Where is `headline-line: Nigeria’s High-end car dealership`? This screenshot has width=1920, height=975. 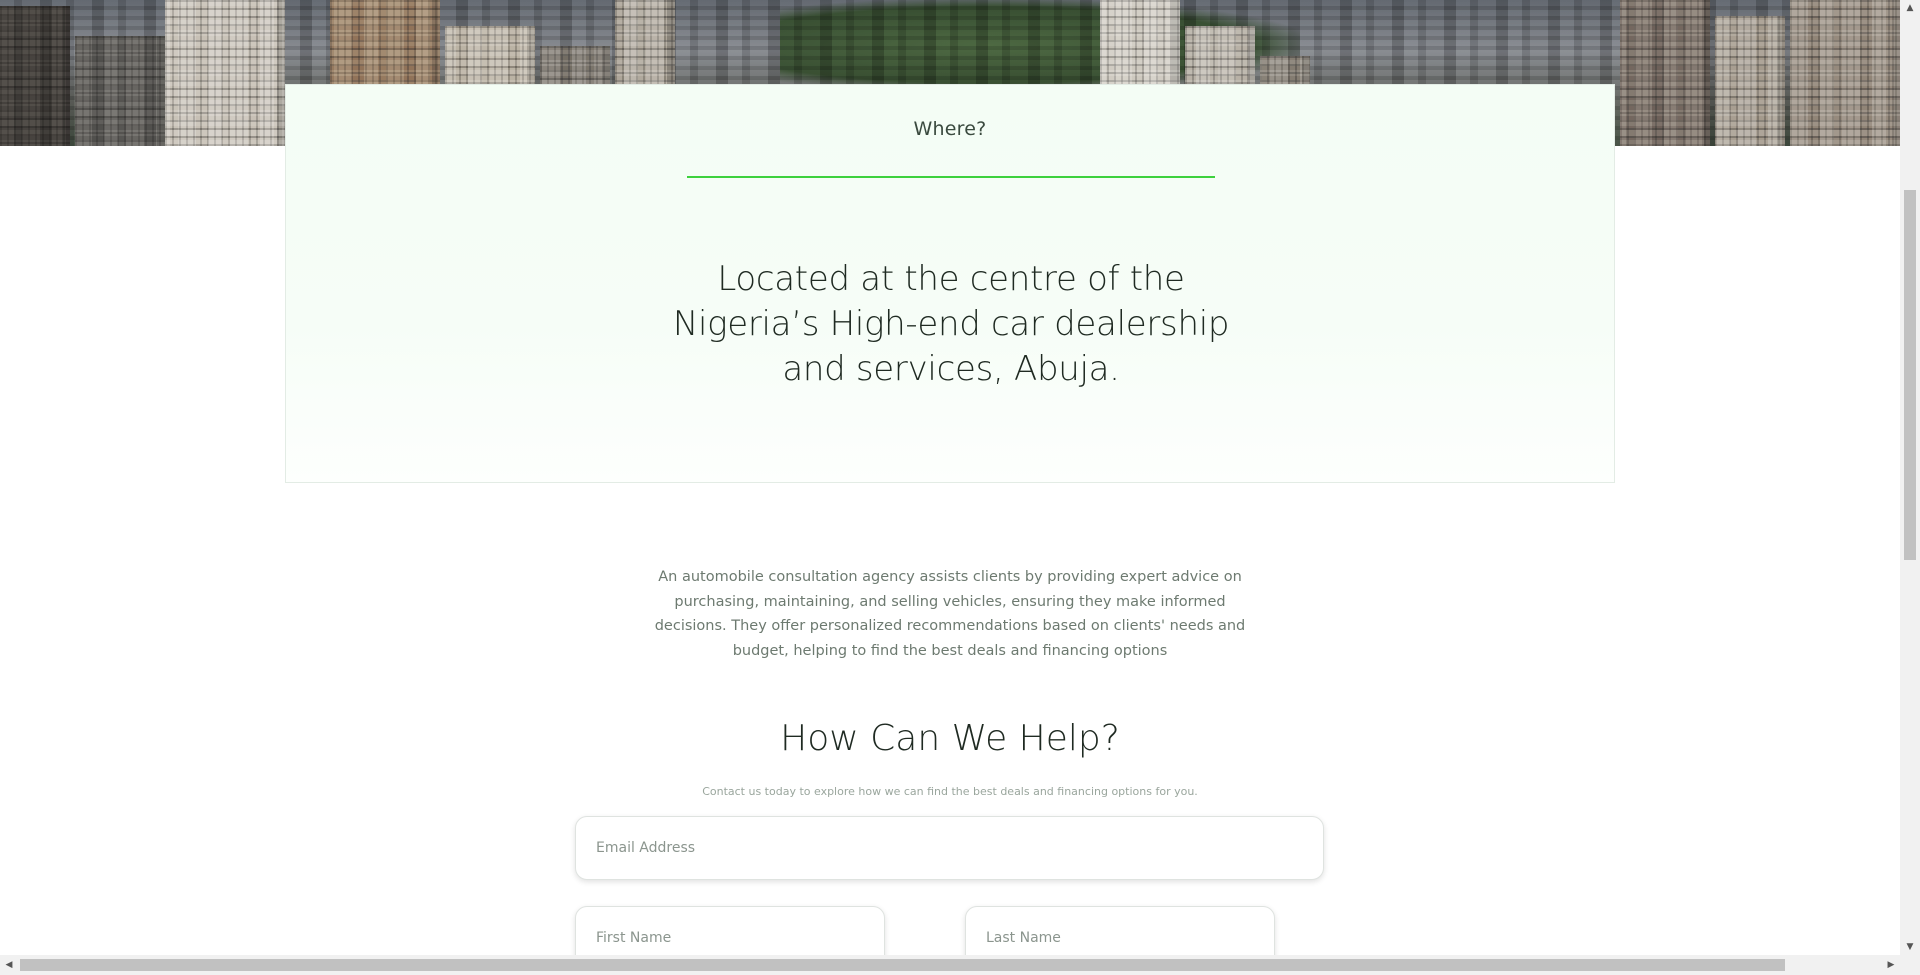
headline-line: Nigeria’s High-end car dealership is located at coordinates (951, 324).